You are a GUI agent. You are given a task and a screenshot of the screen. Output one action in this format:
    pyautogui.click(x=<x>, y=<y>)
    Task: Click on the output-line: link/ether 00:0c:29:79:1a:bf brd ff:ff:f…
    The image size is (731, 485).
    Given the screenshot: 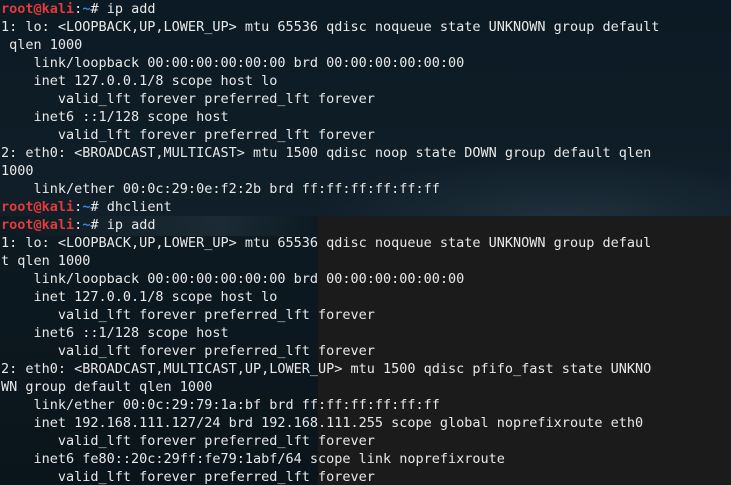 What is the action you would take?
    pyautogui.click(x=220, y=405)
    